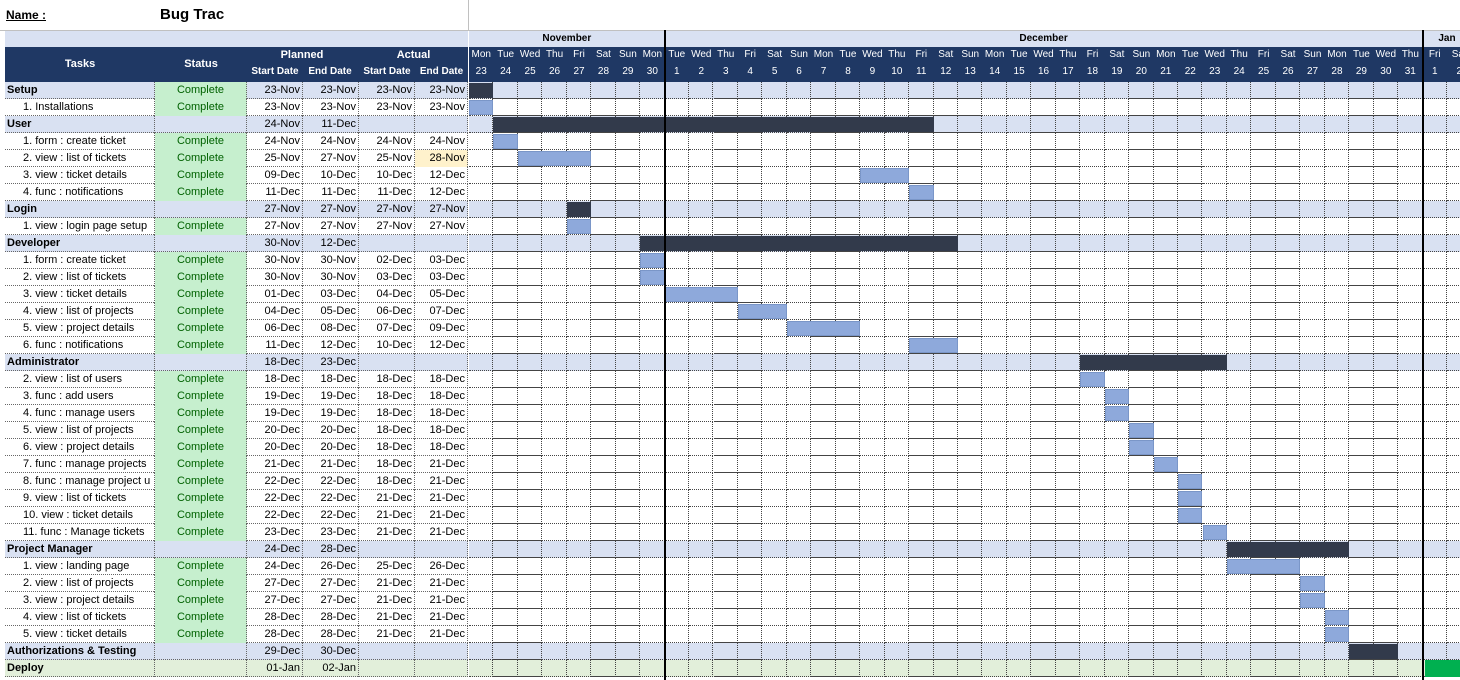 Image resolution: width=1460 pixels, height=680 pixels. I want to click on planned-start-cell: 22-Dec, so click(275, 515).